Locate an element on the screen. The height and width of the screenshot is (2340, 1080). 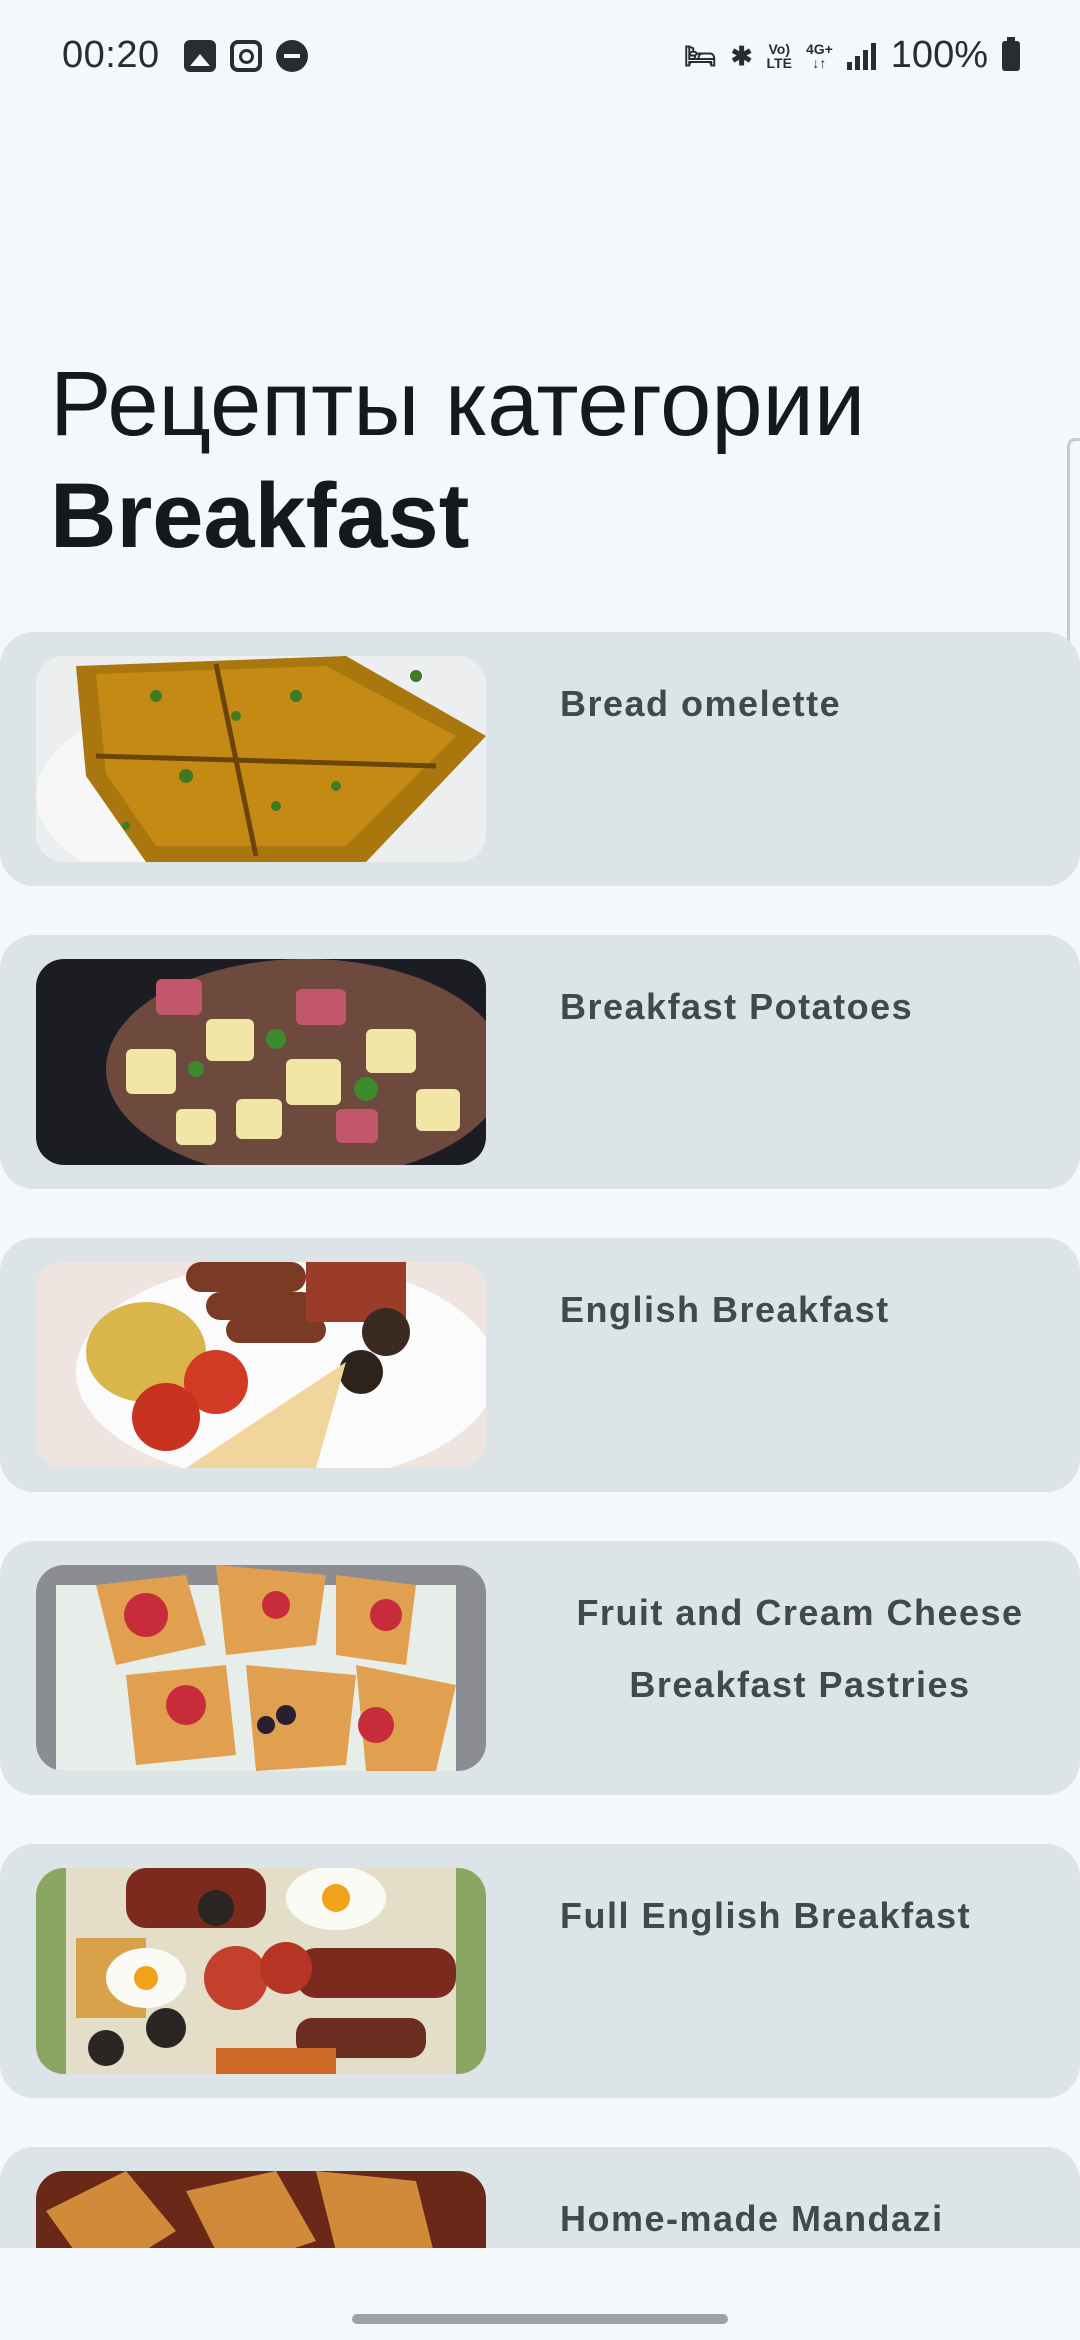
signal-strength-icon is located at coordinates (861, 56).